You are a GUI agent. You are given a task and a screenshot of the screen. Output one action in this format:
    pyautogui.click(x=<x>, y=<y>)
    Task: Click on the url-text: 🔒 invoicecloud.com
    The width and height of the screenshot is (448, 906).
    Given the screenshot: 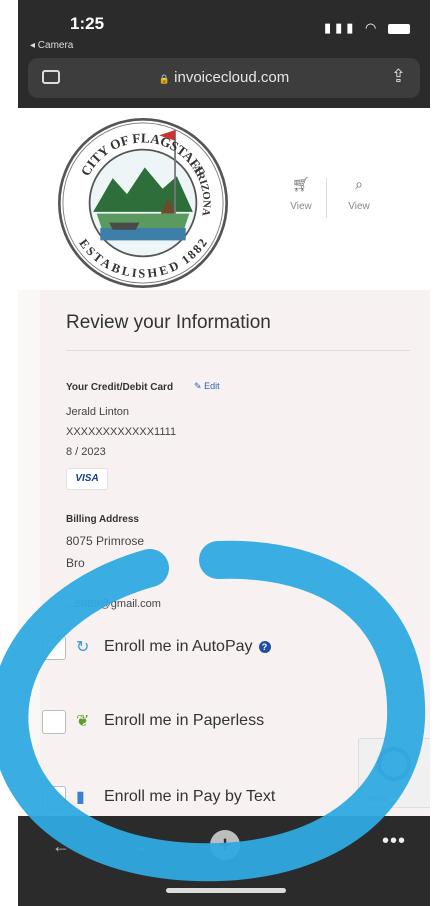 What is the action you would take?
    pyautogui.click(x=224, y=77)
    